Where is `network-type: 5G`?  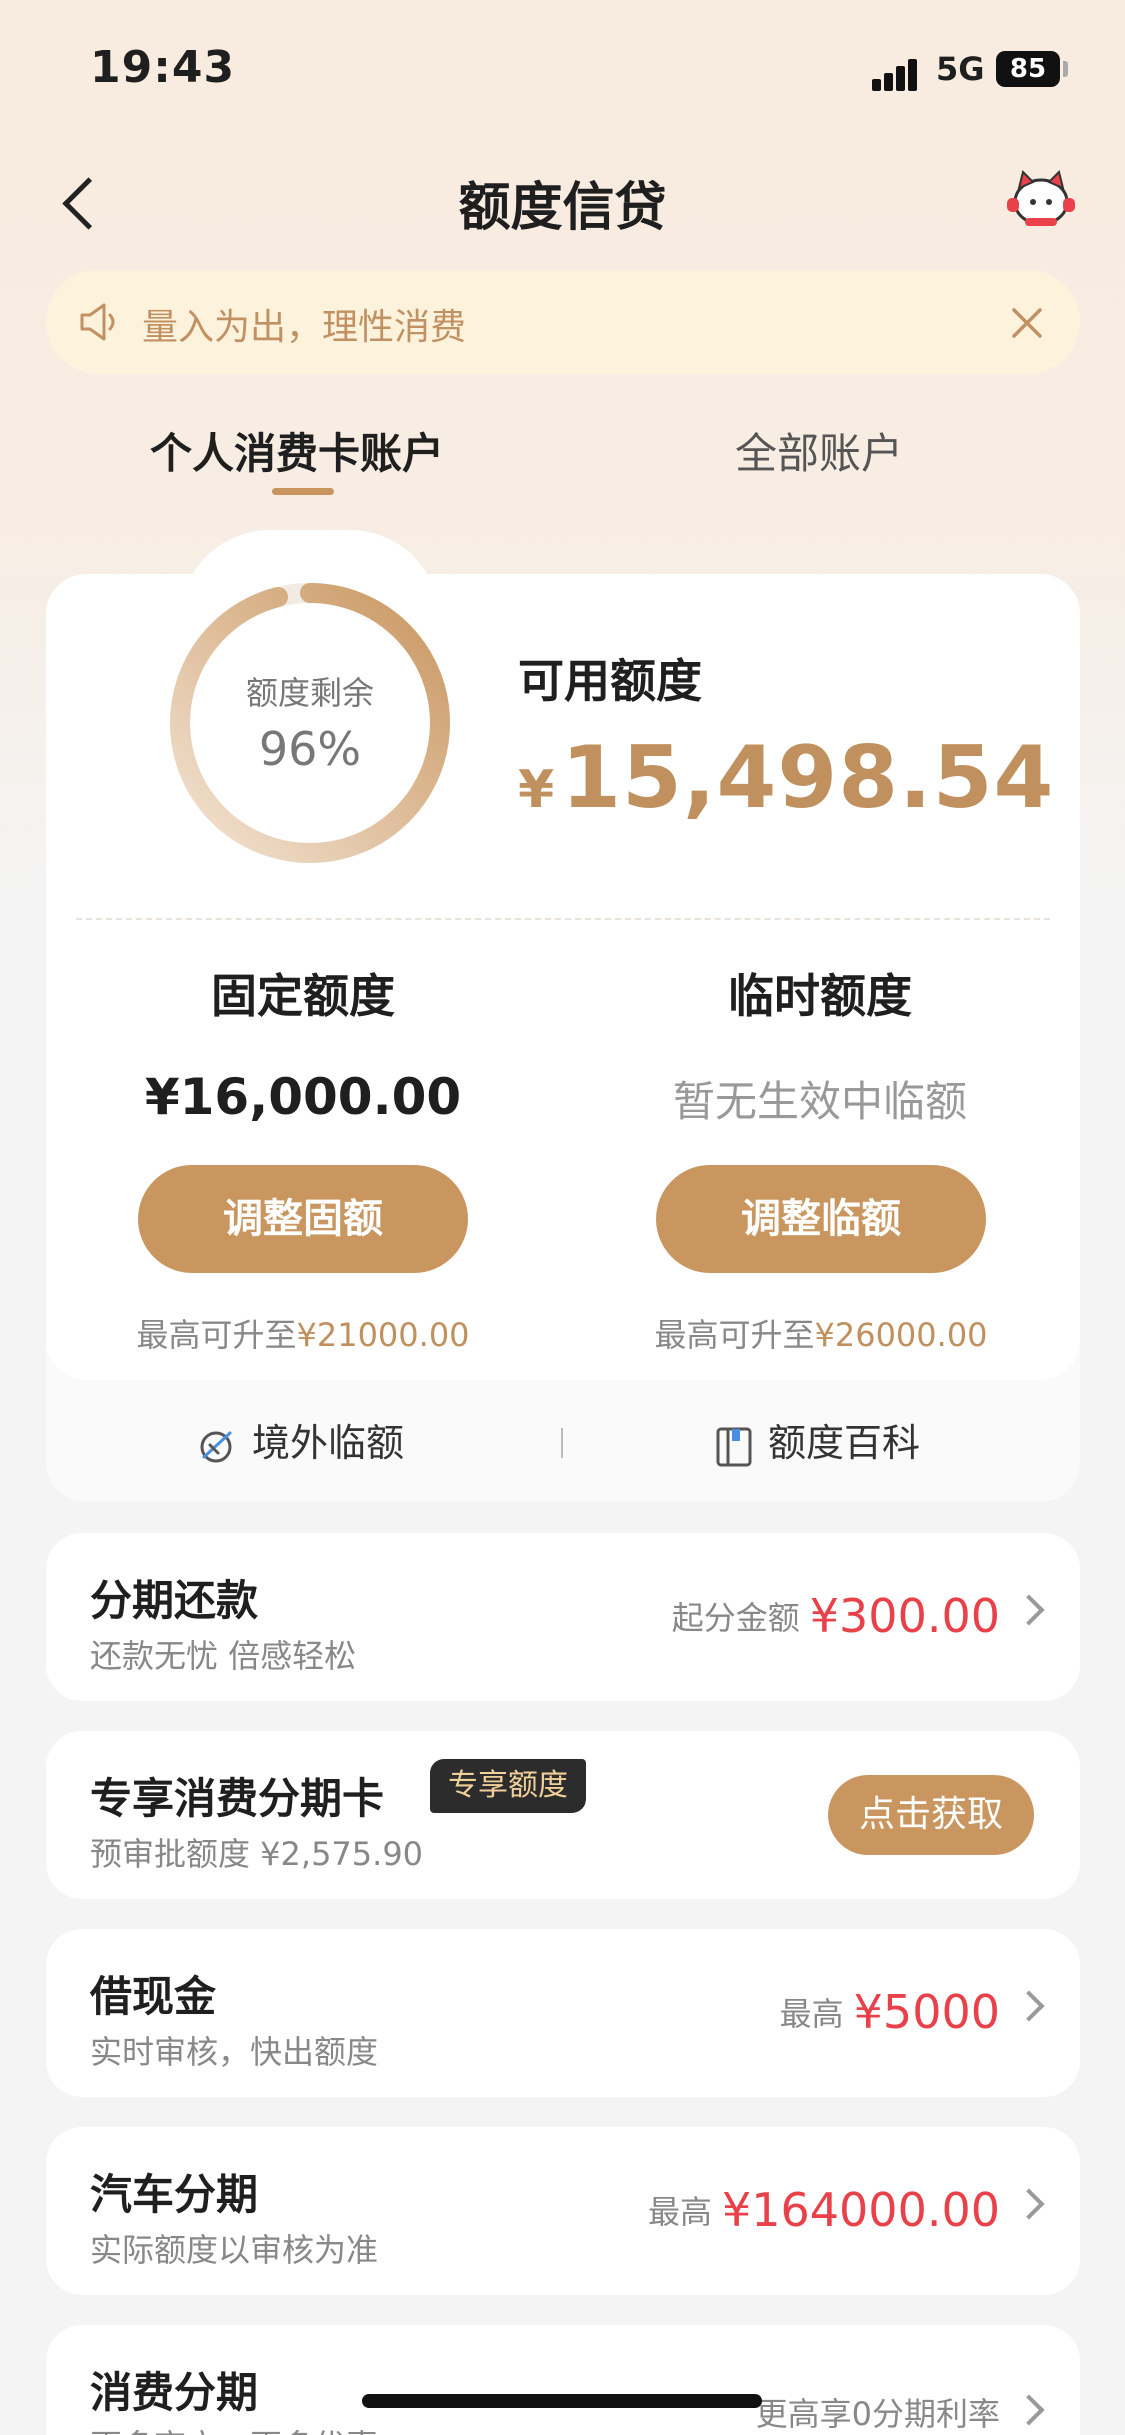 network-type: 5G is located at coordinates (960, 69).